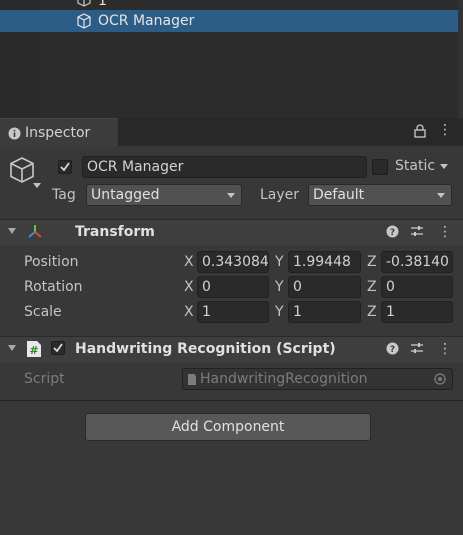  I want to click on hierarchy-item-ocr-manager: OCR Manager, so click(229, 21).